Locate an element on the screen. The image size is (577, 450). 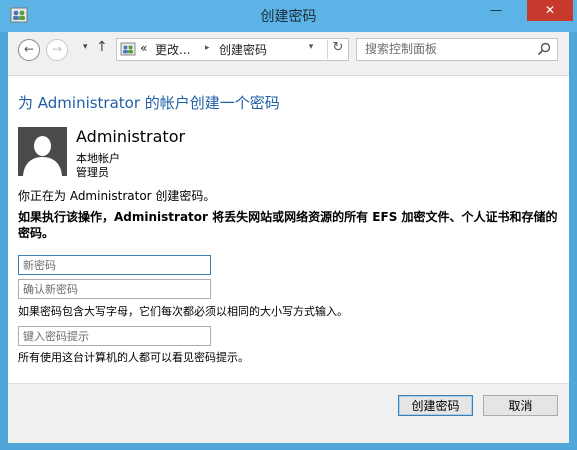
user-silhouette-icon is located at coordinates (42, 151).